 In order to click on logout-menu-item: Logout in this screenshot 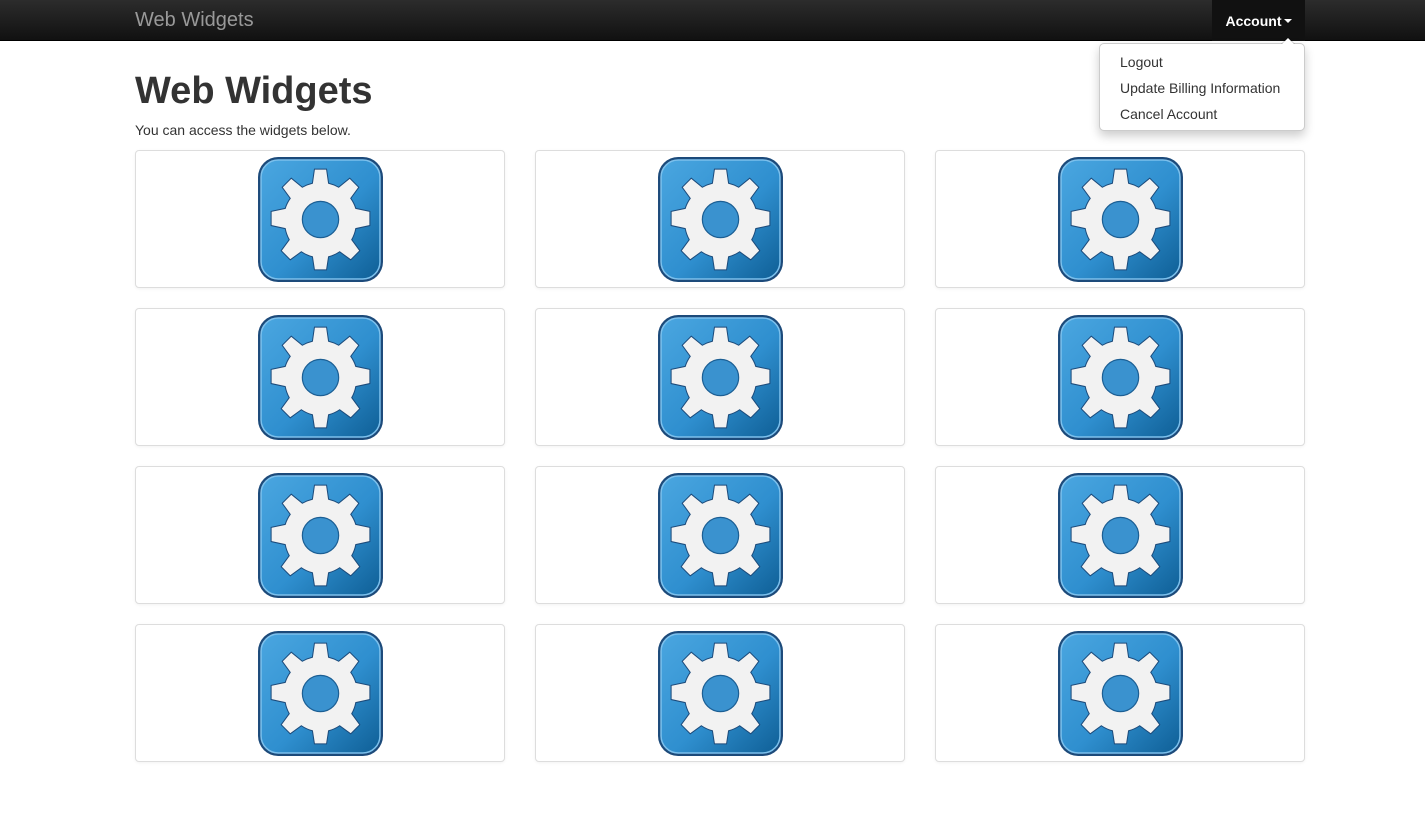, I will do `click(1202, 62)`.